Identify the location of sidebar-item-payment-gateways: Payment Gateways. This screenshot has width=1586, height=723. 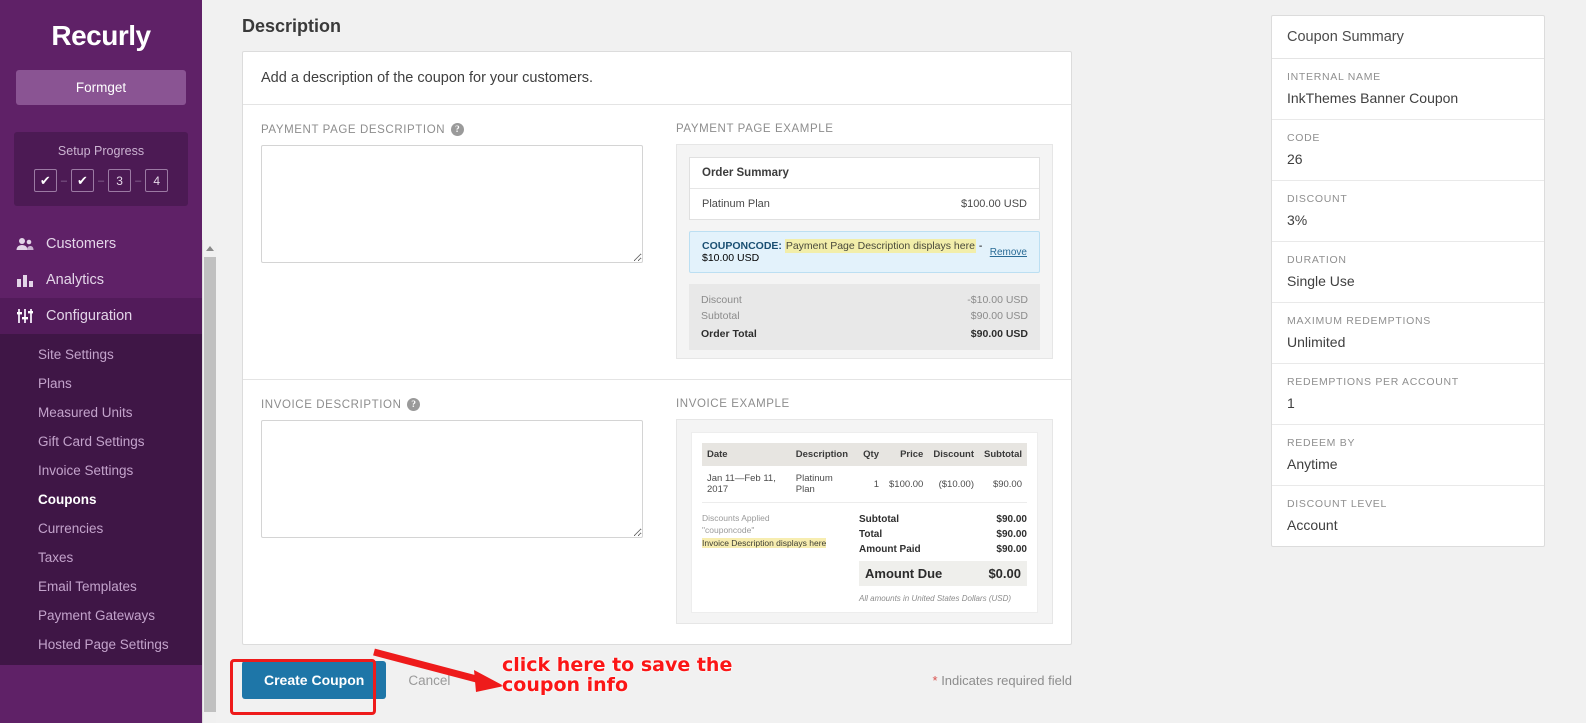
(101, 615).